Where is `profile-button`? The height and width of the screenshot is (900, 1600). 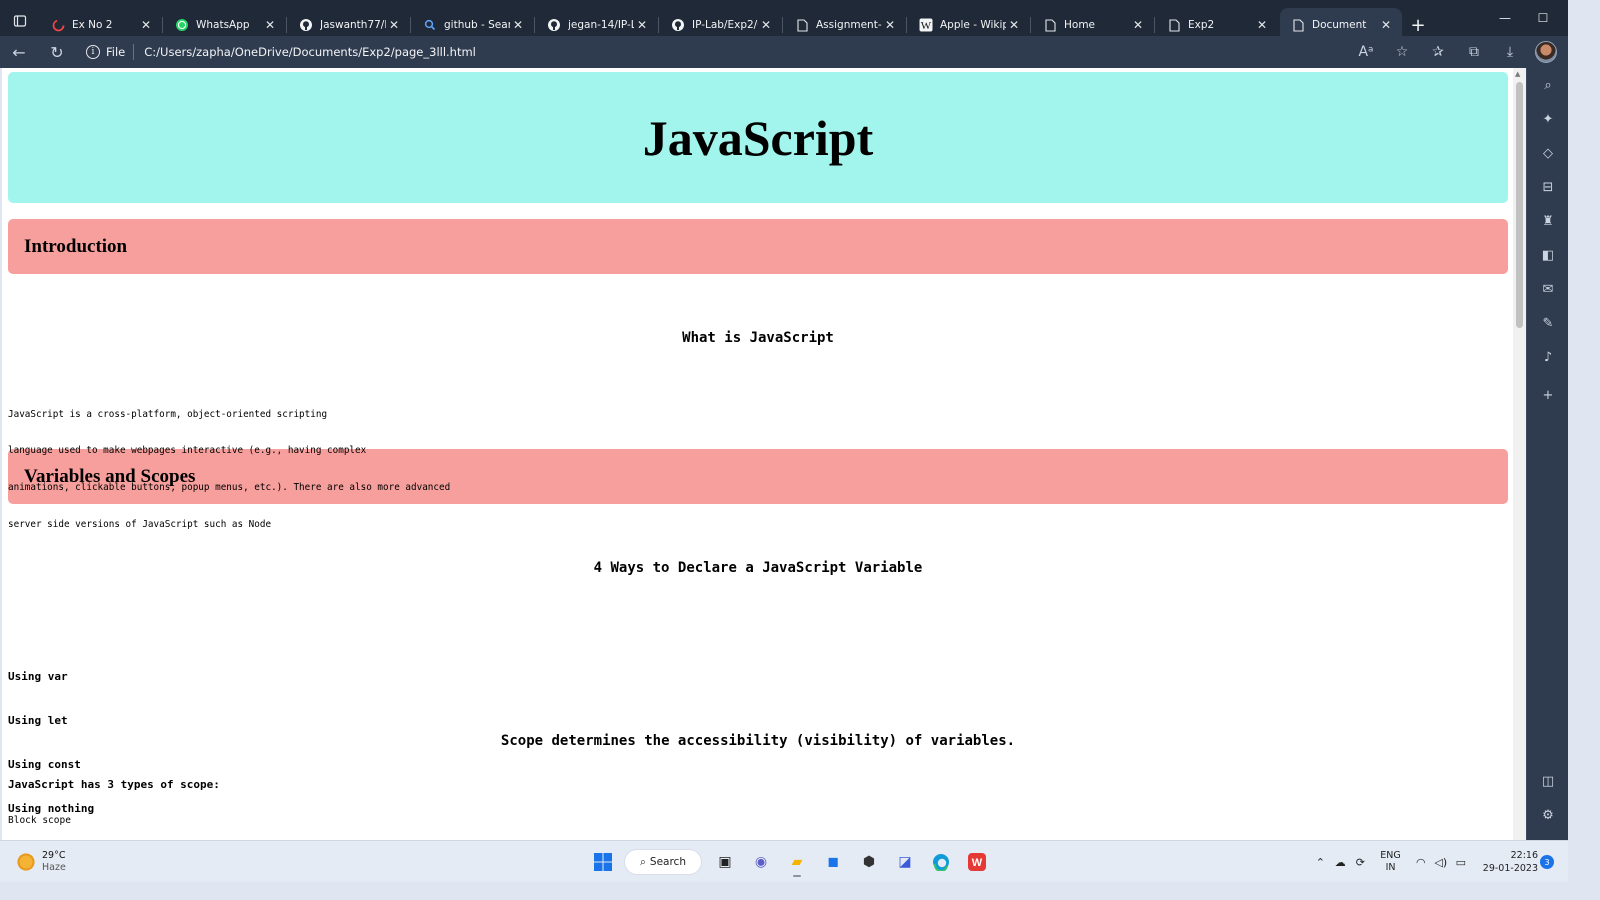 profile-button is located at coordinates (1546, 52).